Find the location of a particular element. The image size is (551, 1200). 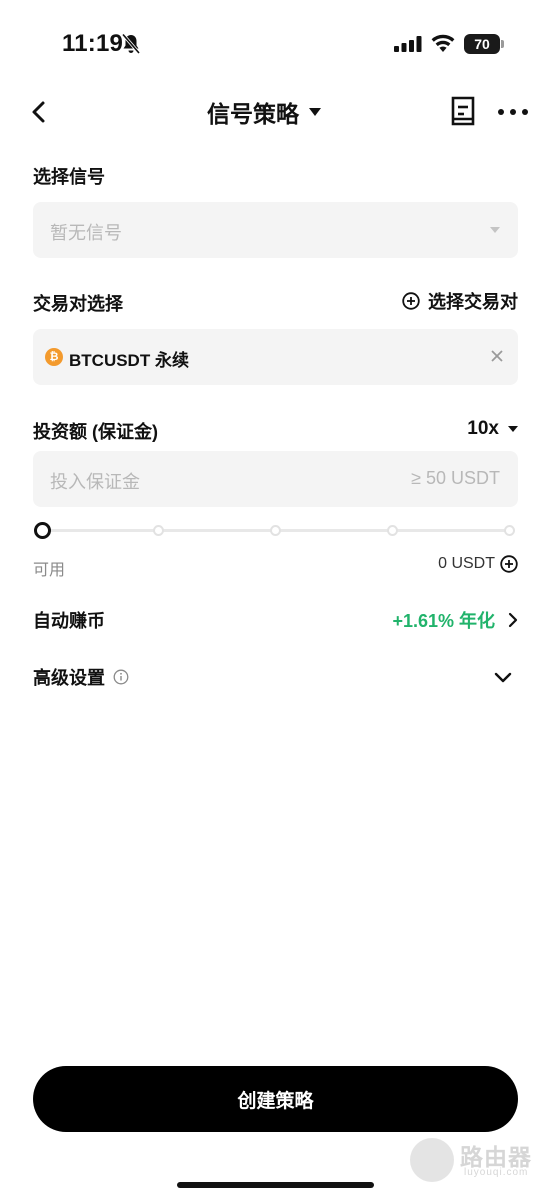

status-time: 11:19 is located at coordinates (93, 43).